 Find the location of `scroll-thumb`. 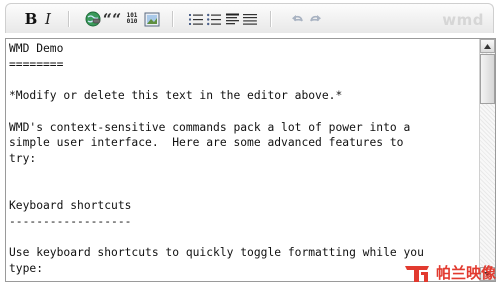

scroll-thumb is located at coordinates (487, 79).